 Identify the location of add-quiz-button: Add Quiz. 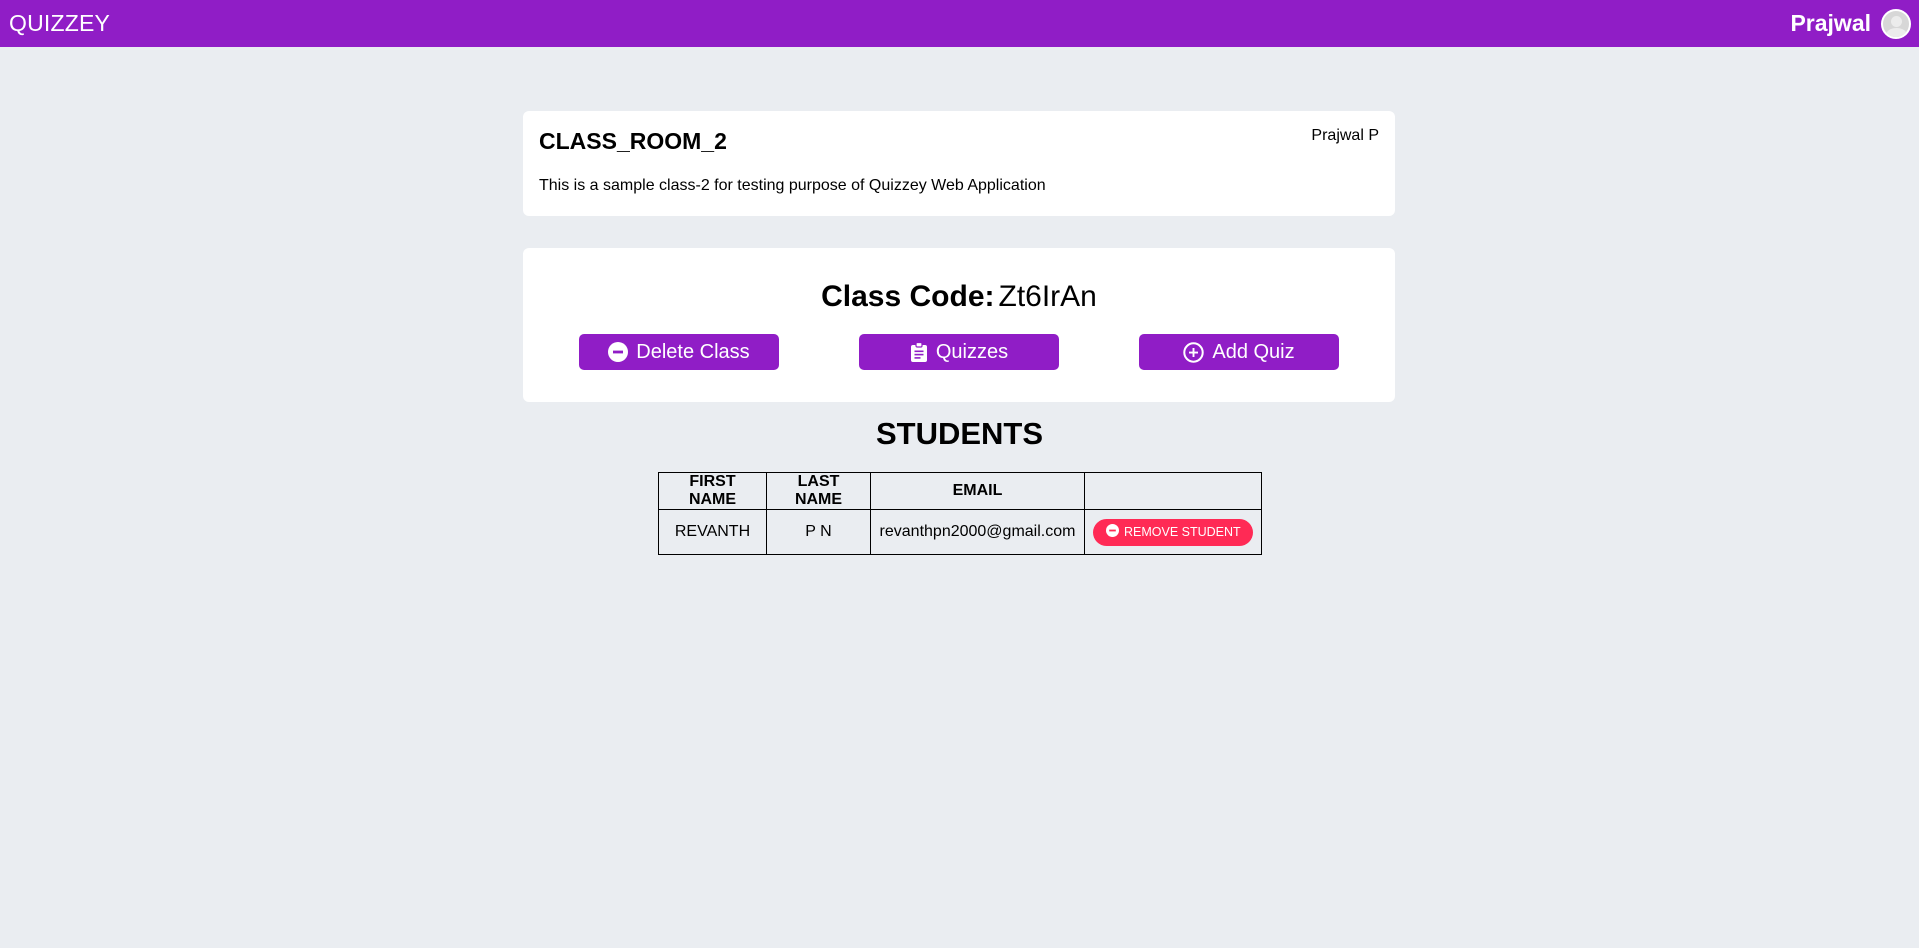
(1239, 352).